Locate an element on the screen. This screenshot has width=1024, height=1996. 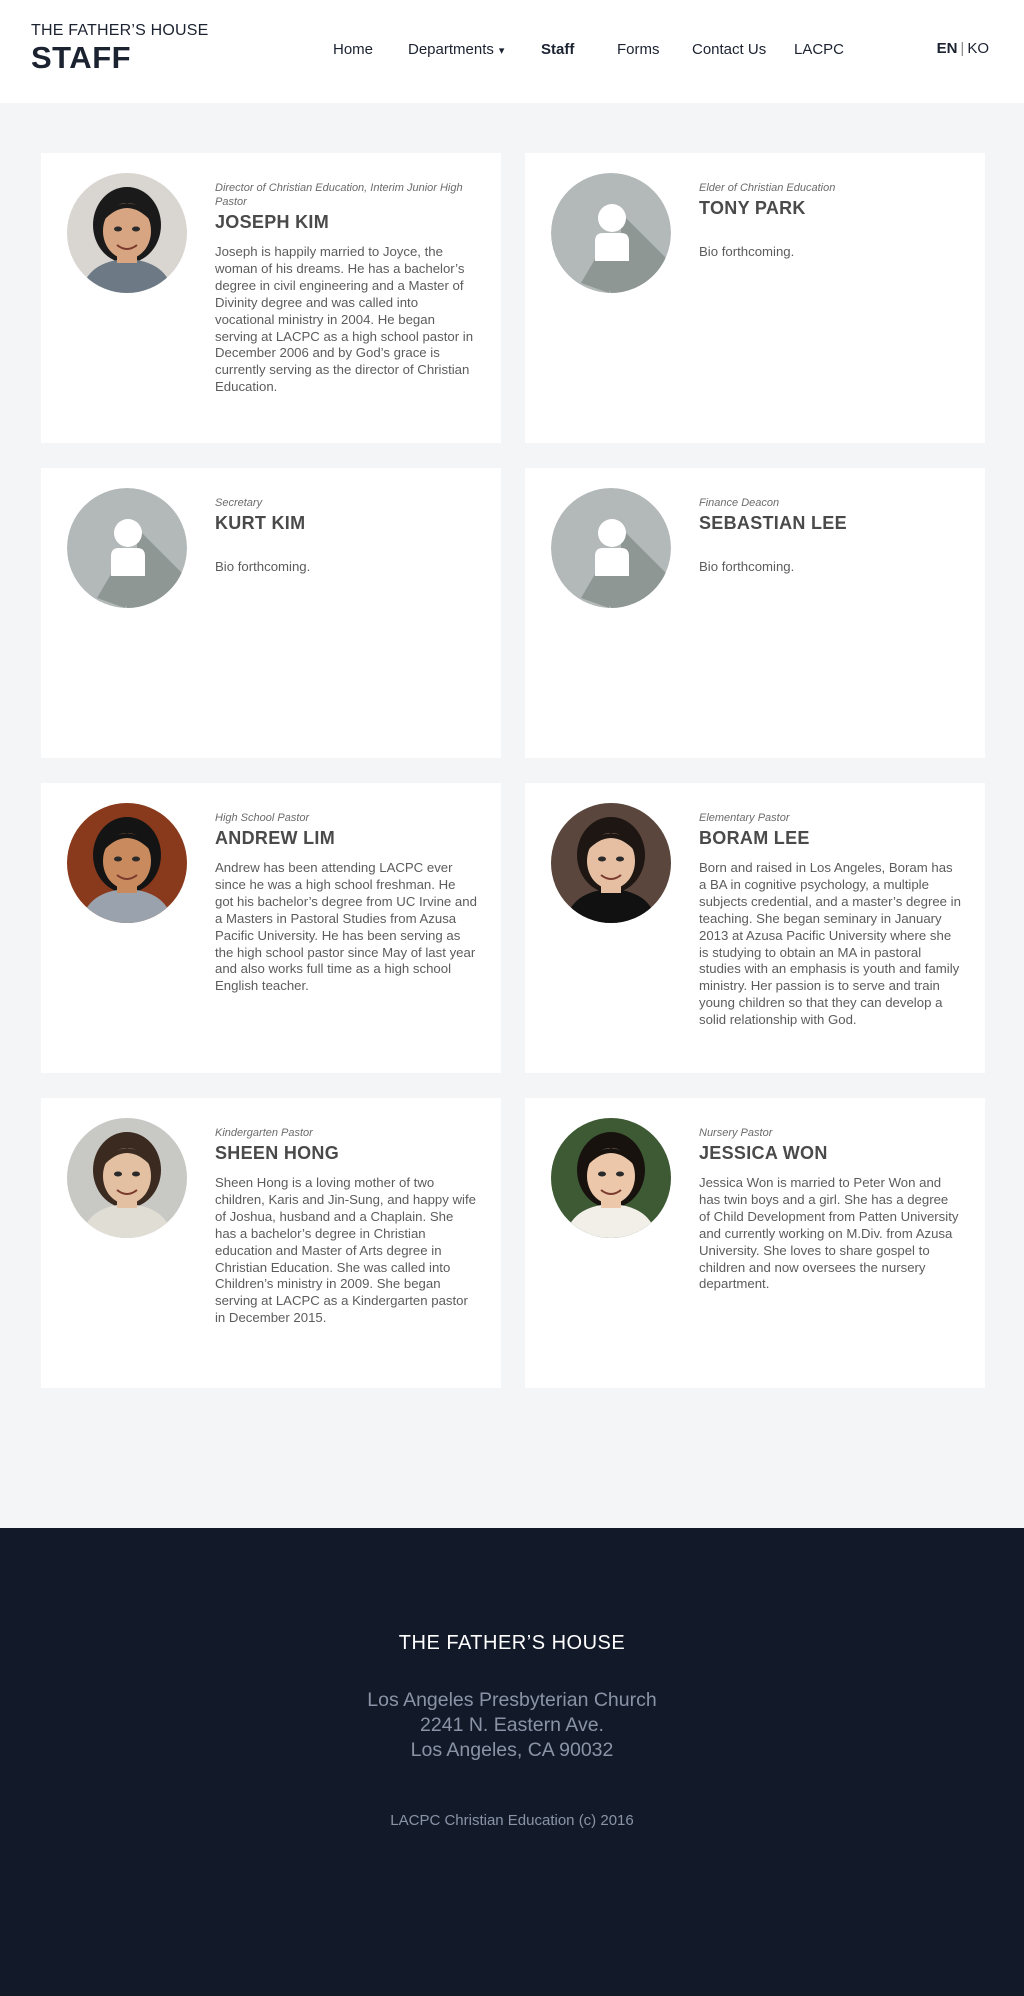
staff-name: TONY PARK is located at coordinates (752, 208).